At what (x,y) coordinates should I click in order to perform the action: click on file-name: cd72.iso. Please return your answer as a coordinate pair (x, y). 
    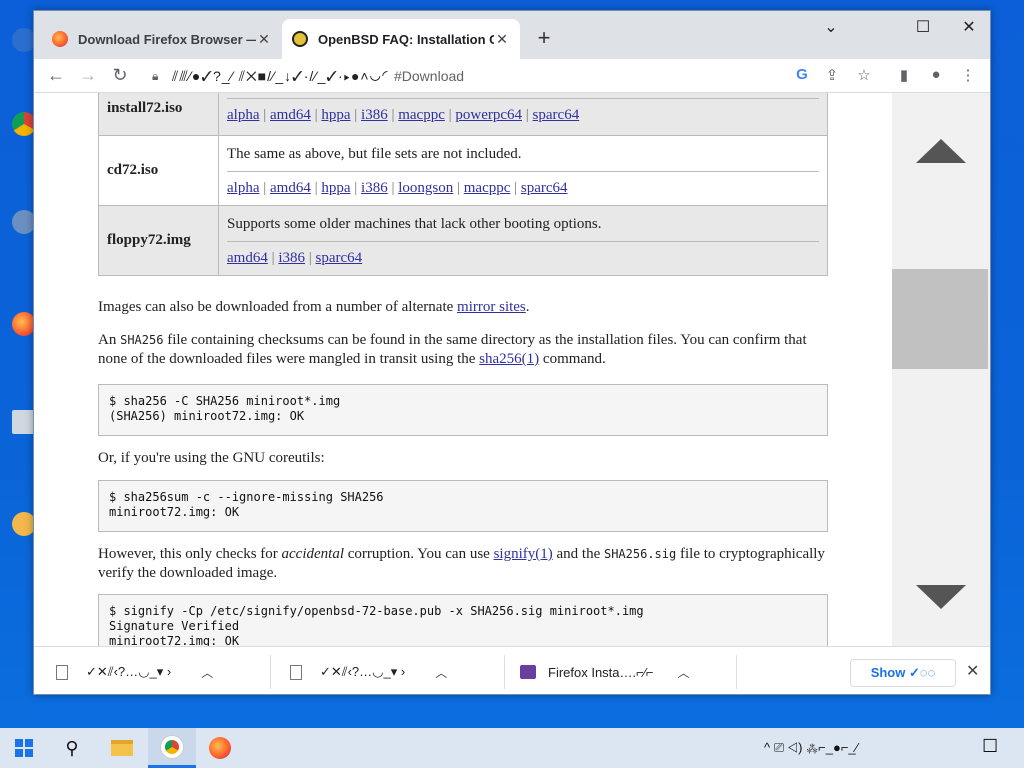
    Looking at the image, I should click on (158, 170).